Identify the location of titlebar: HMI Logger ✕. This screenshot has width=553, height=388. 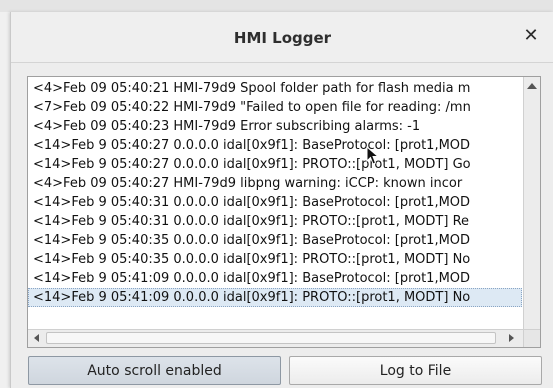
(282, 37).